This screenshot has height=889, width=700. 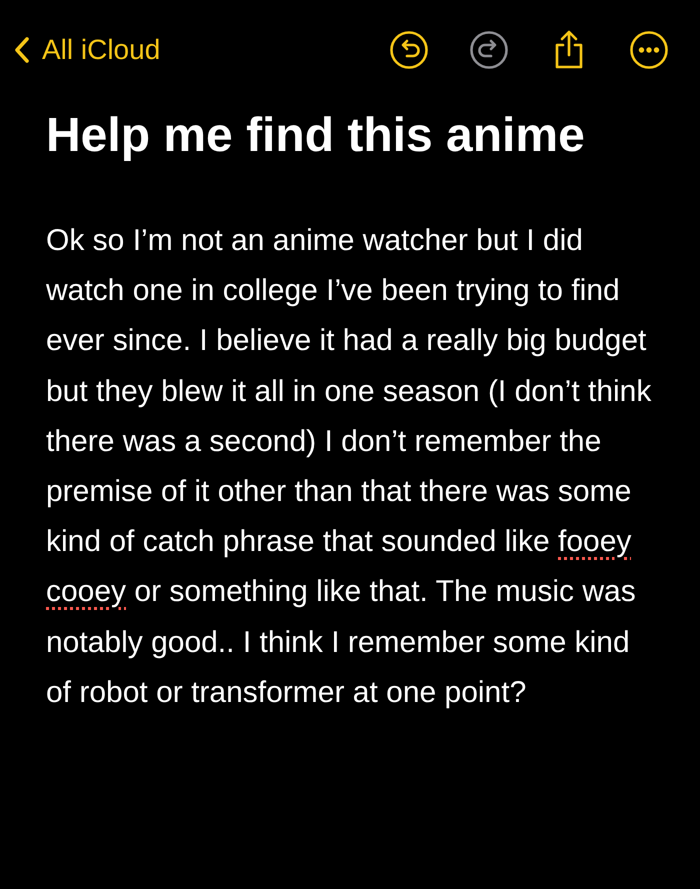 What do you see at coordinates (87, 50) in the screenshot?
I see `back-button: All iCloud` at bounding box center [87, 50].